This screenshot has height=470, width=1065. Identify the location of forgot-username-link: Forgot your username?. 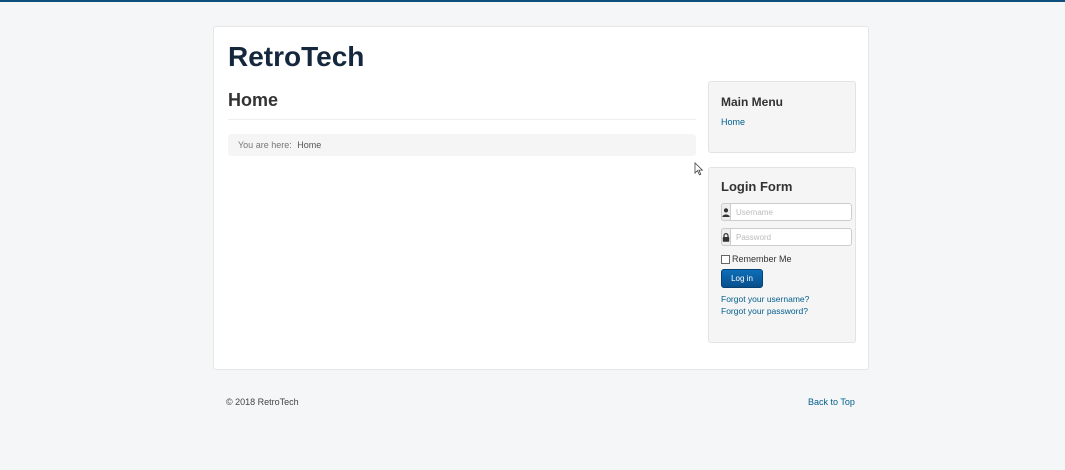
(765, 299).